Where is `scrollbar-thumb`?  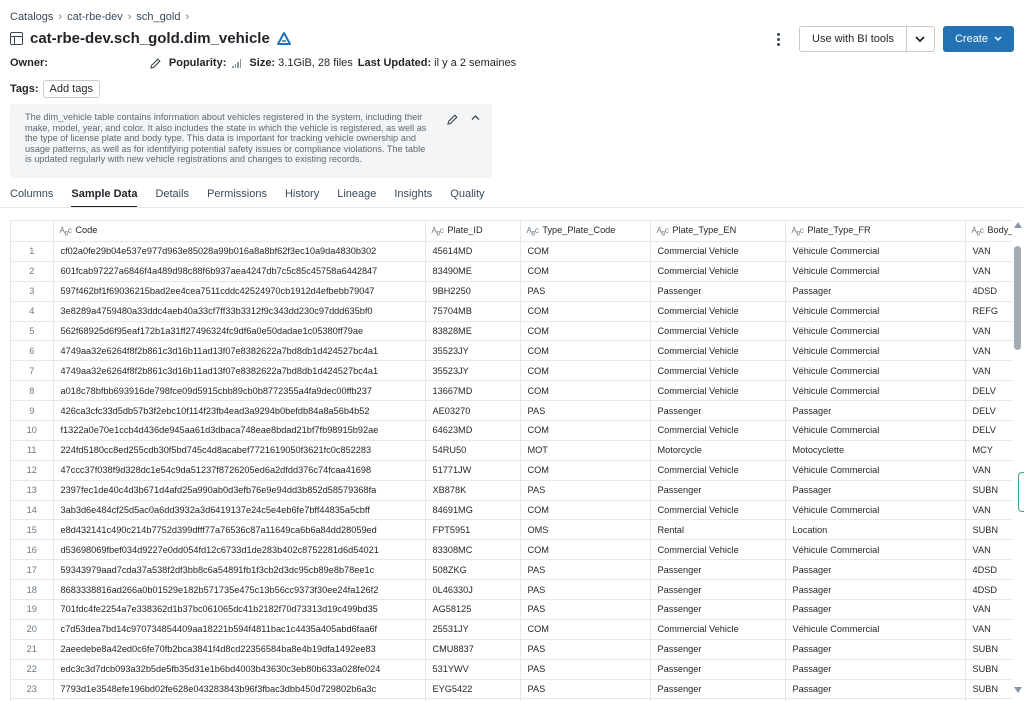 scrollbar-thumb is located at coordinates (1017, 298).